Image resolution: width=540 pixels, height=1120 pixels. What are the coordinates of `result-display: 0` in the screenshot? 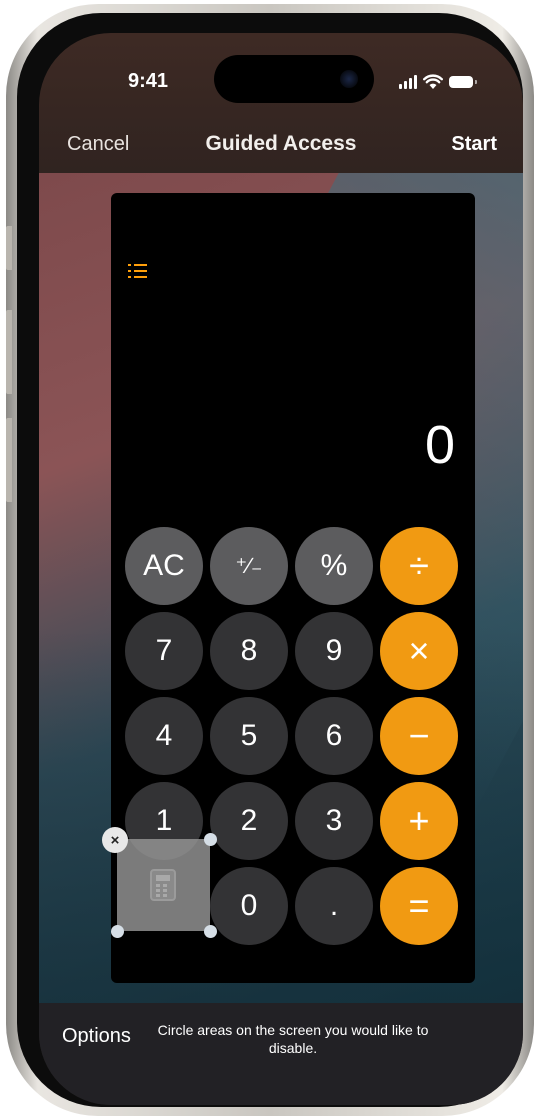 It's located at (439, 445).